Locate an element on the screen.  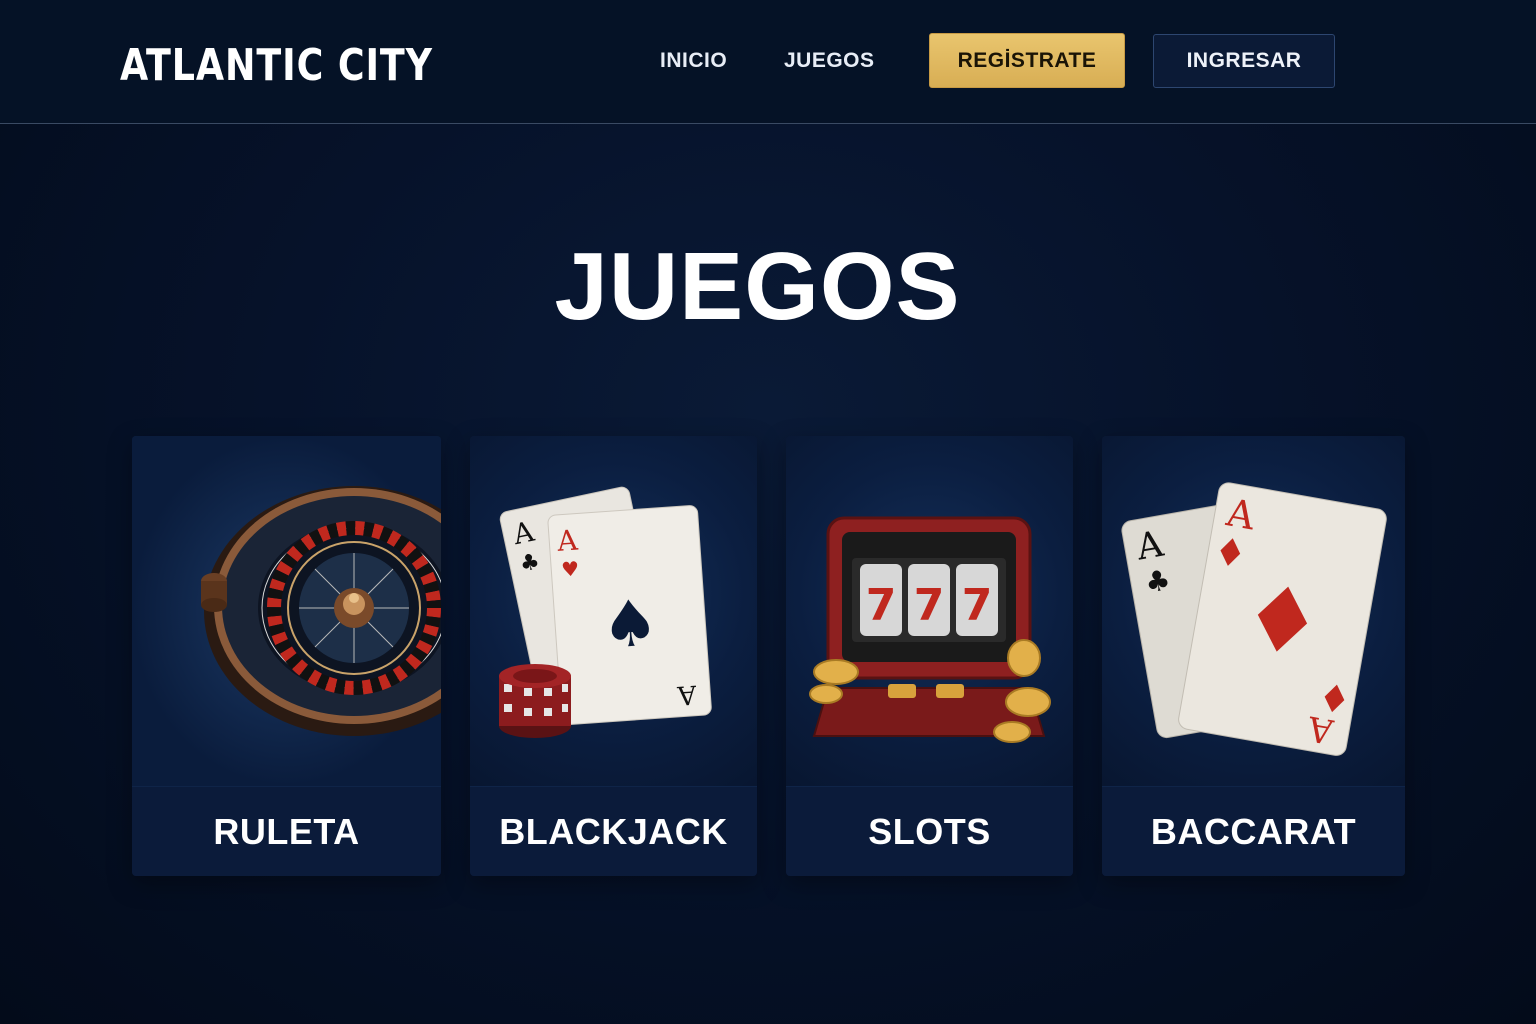
game-card-image: A ♣ A A is located at coordinates (1253, 611).